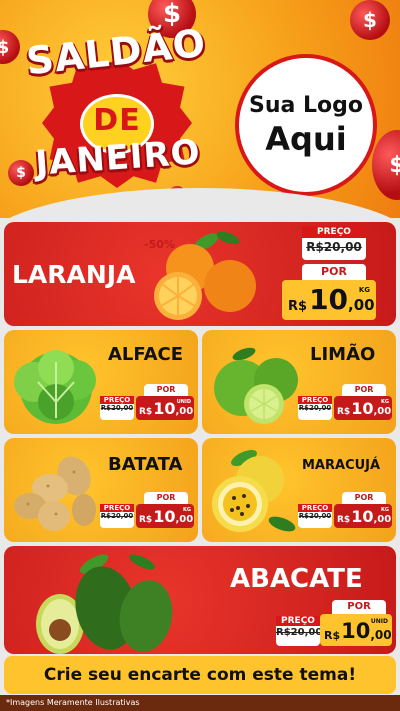  What do you see at coordinates (55, 387) in the screenshot?
I see `lettuce-image` at bounding box center [55, 387].